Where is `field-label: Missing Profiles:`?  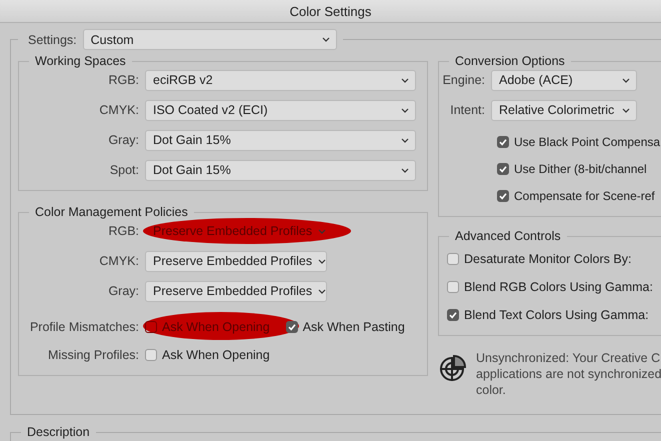
field-label: Missing Profiles: is located at coordinates (93, 355).